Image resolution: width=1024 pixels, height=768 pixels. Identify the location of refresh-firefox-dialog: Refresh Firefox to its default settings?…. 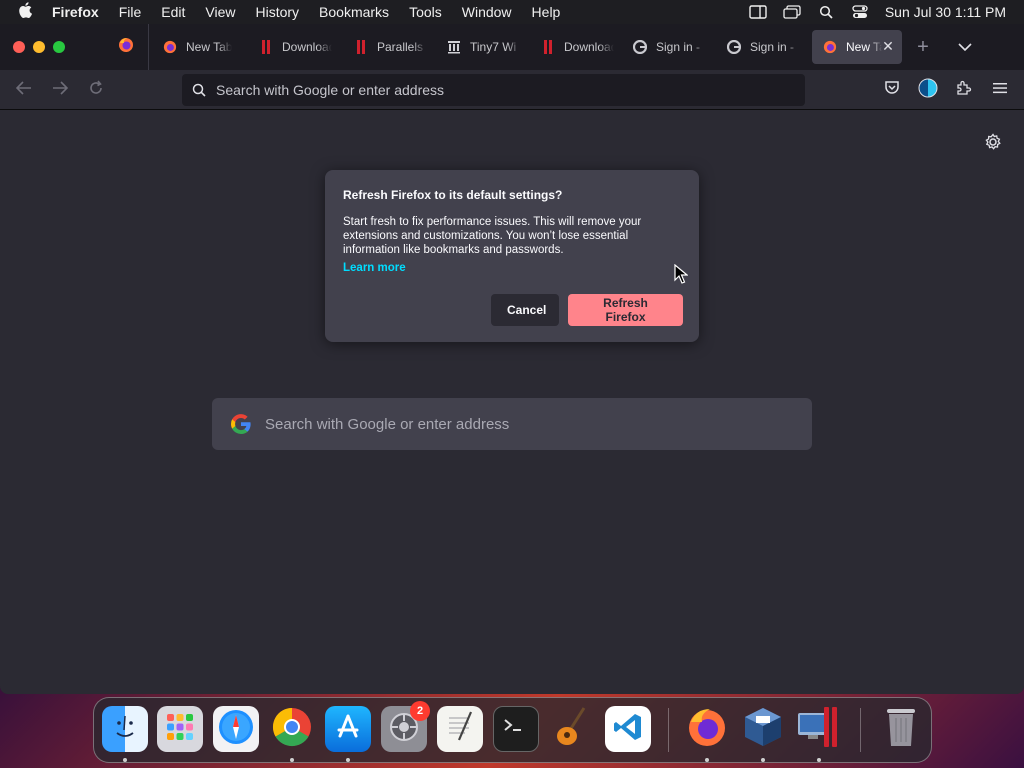
(512, 256).